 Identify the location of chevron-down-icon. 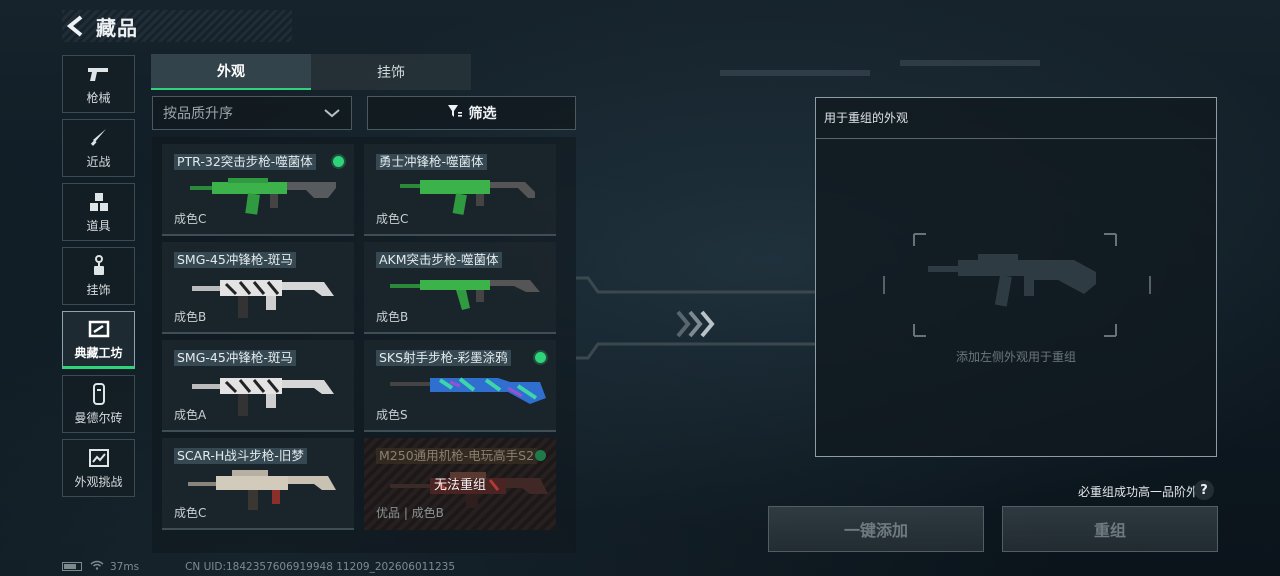
(332, 113).